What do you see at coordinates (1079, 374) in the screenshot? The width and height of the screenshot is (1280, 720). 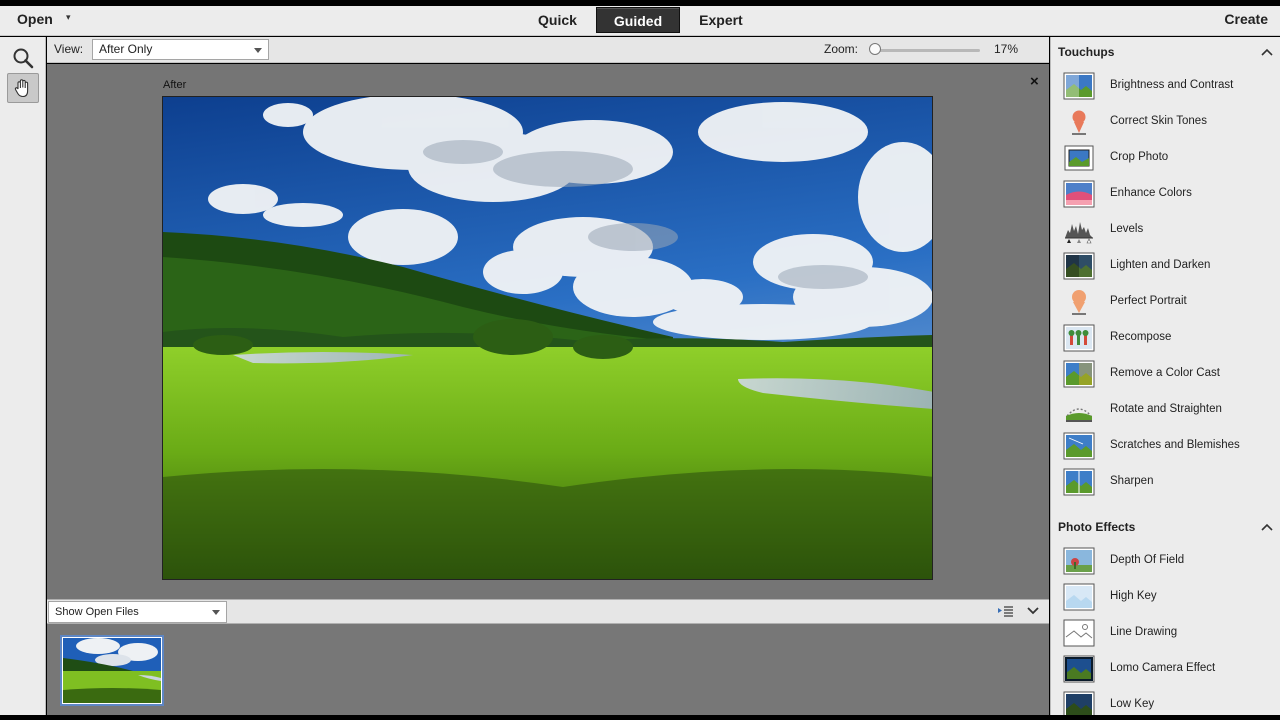 I see `color-cast-icon` at bounding box center [1079, 374].